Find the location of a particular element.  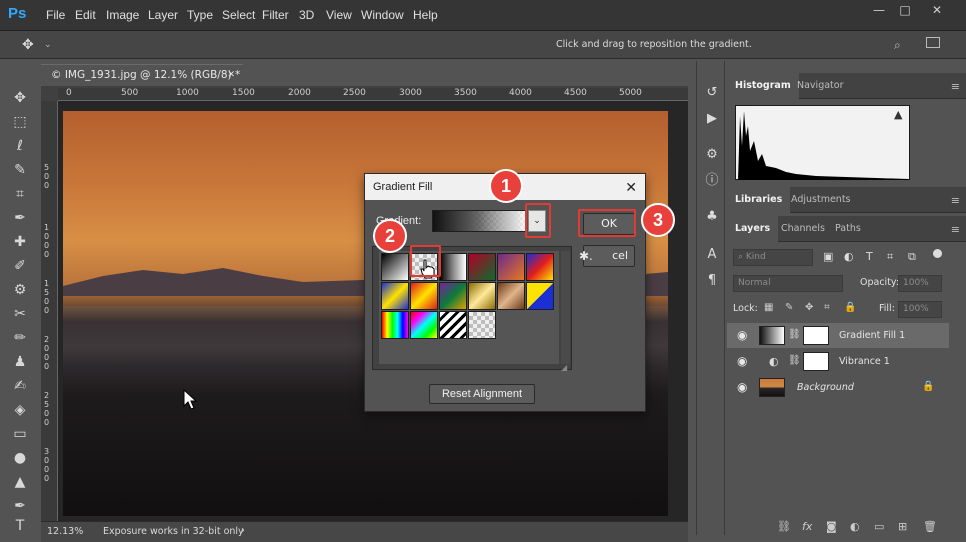

tab-channels: Channels is located at coordinates (803, 229).